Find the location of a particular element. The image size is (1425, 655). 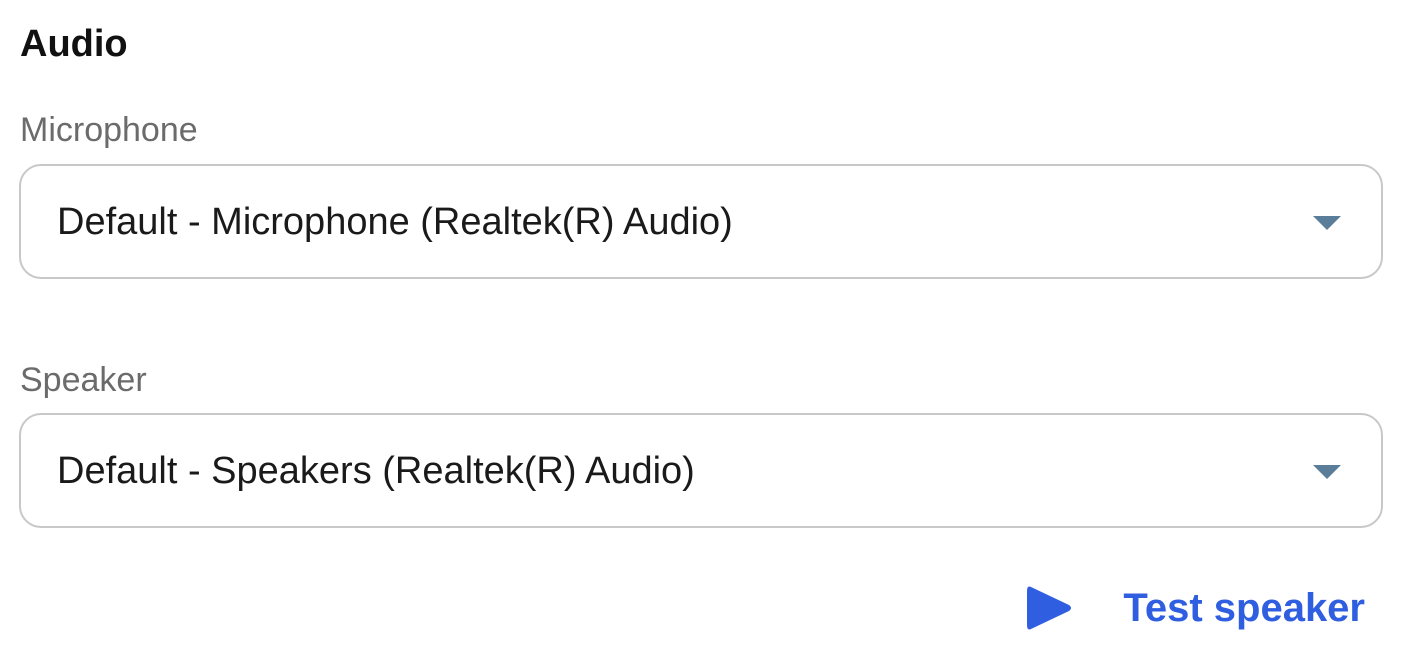

microphone-selected-value: Default - Microphone (Realtek(R) Audio) is located at coordinates (395, 221).